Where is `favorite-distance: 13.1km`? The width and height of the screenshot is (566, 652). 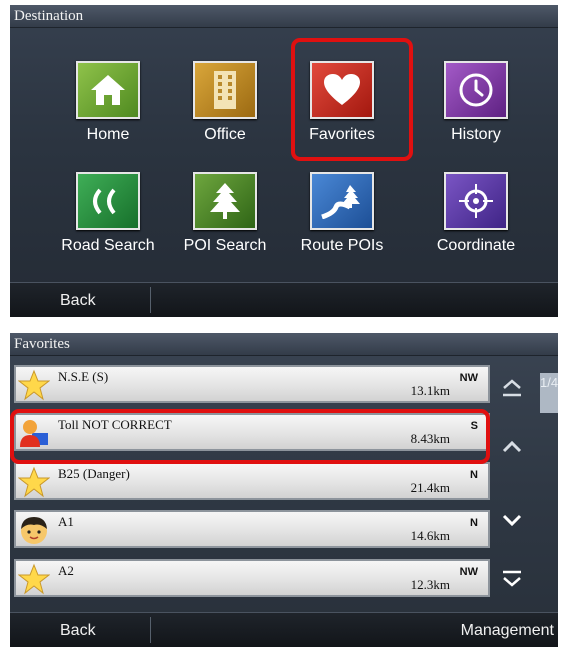 favorite-distance: 13.1km is located at coordinates (430, 390).